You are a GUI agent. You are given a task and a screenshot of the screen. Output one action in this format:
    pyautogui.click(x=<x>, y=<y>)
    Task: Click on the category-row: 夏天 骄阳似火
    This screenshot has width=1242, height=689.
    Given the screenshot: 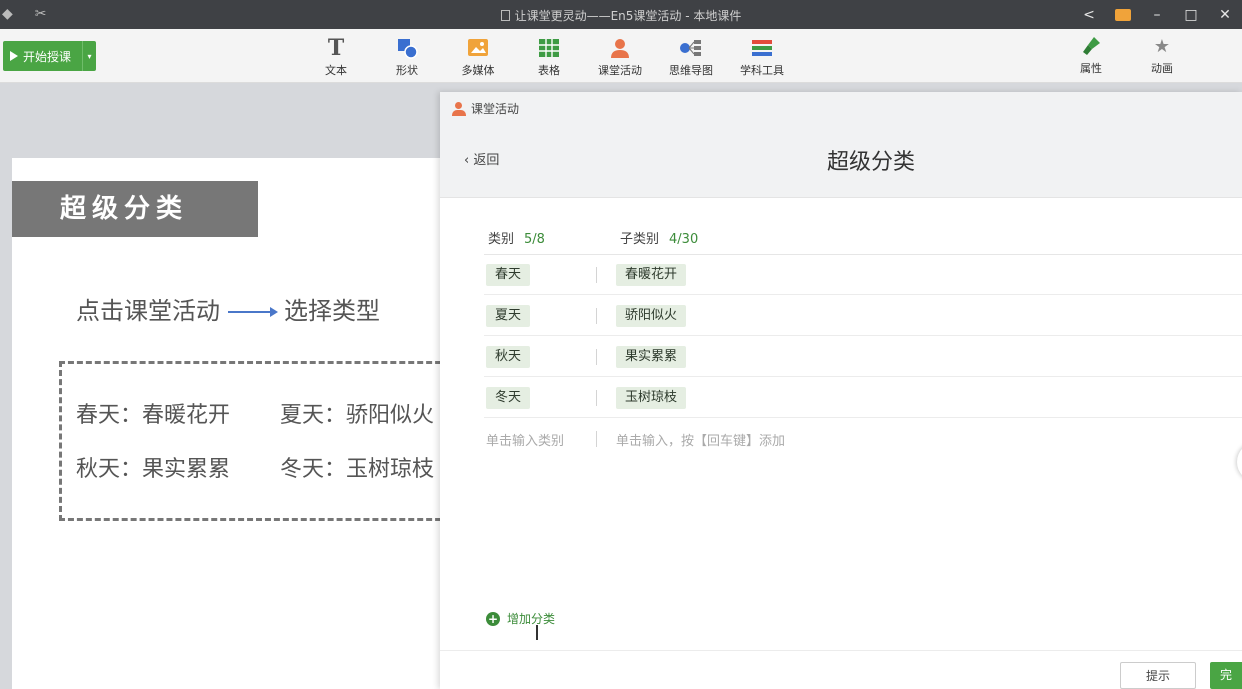 What is the action you would take?
    pyautogui.click(x=863, y=316)
    